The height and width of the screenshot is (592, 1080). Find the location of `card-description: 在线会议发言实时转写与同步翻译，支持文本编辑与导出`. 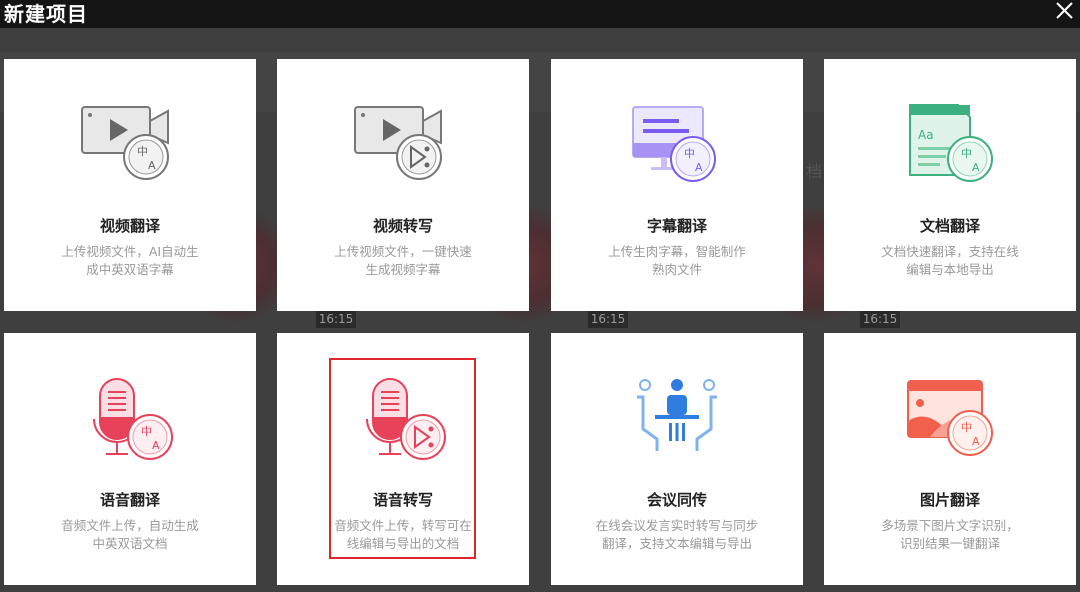

card-description: 在线会议发言实时转写与同步翻译，支持文本编辑与导出 is located at coordinates (677, 534).